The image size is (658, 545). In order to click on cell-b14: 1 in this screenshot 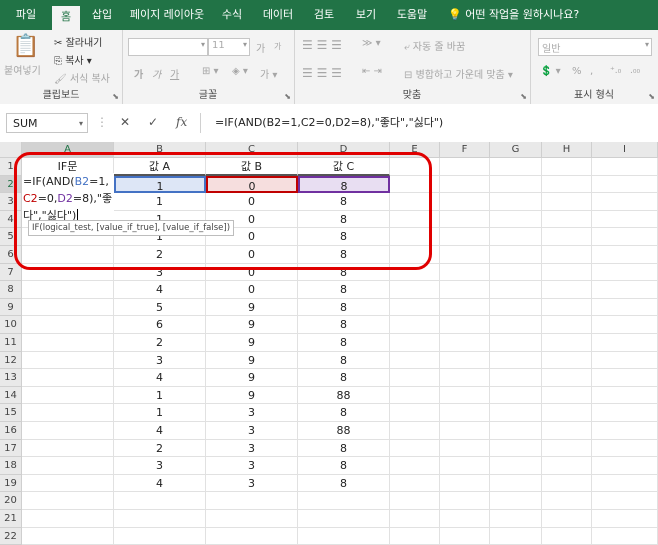, I will do `click(160, 395)`.